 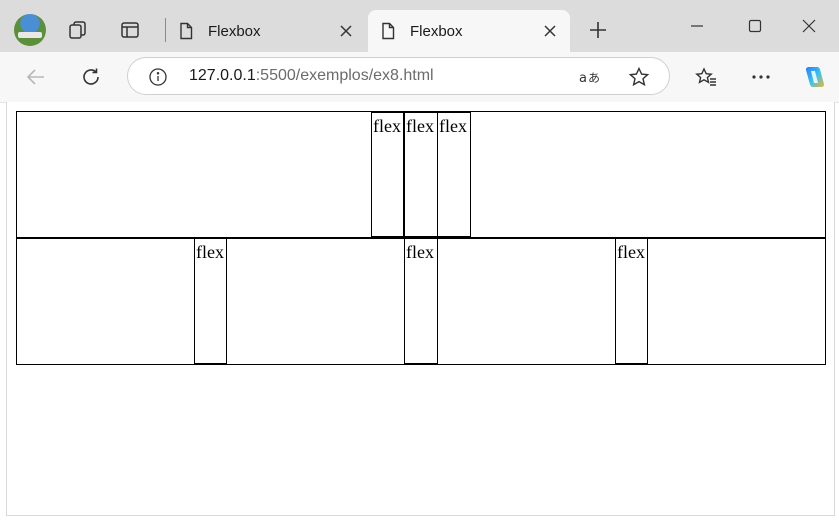 I want to click on refresh-icon, so click(x=91, y=77).